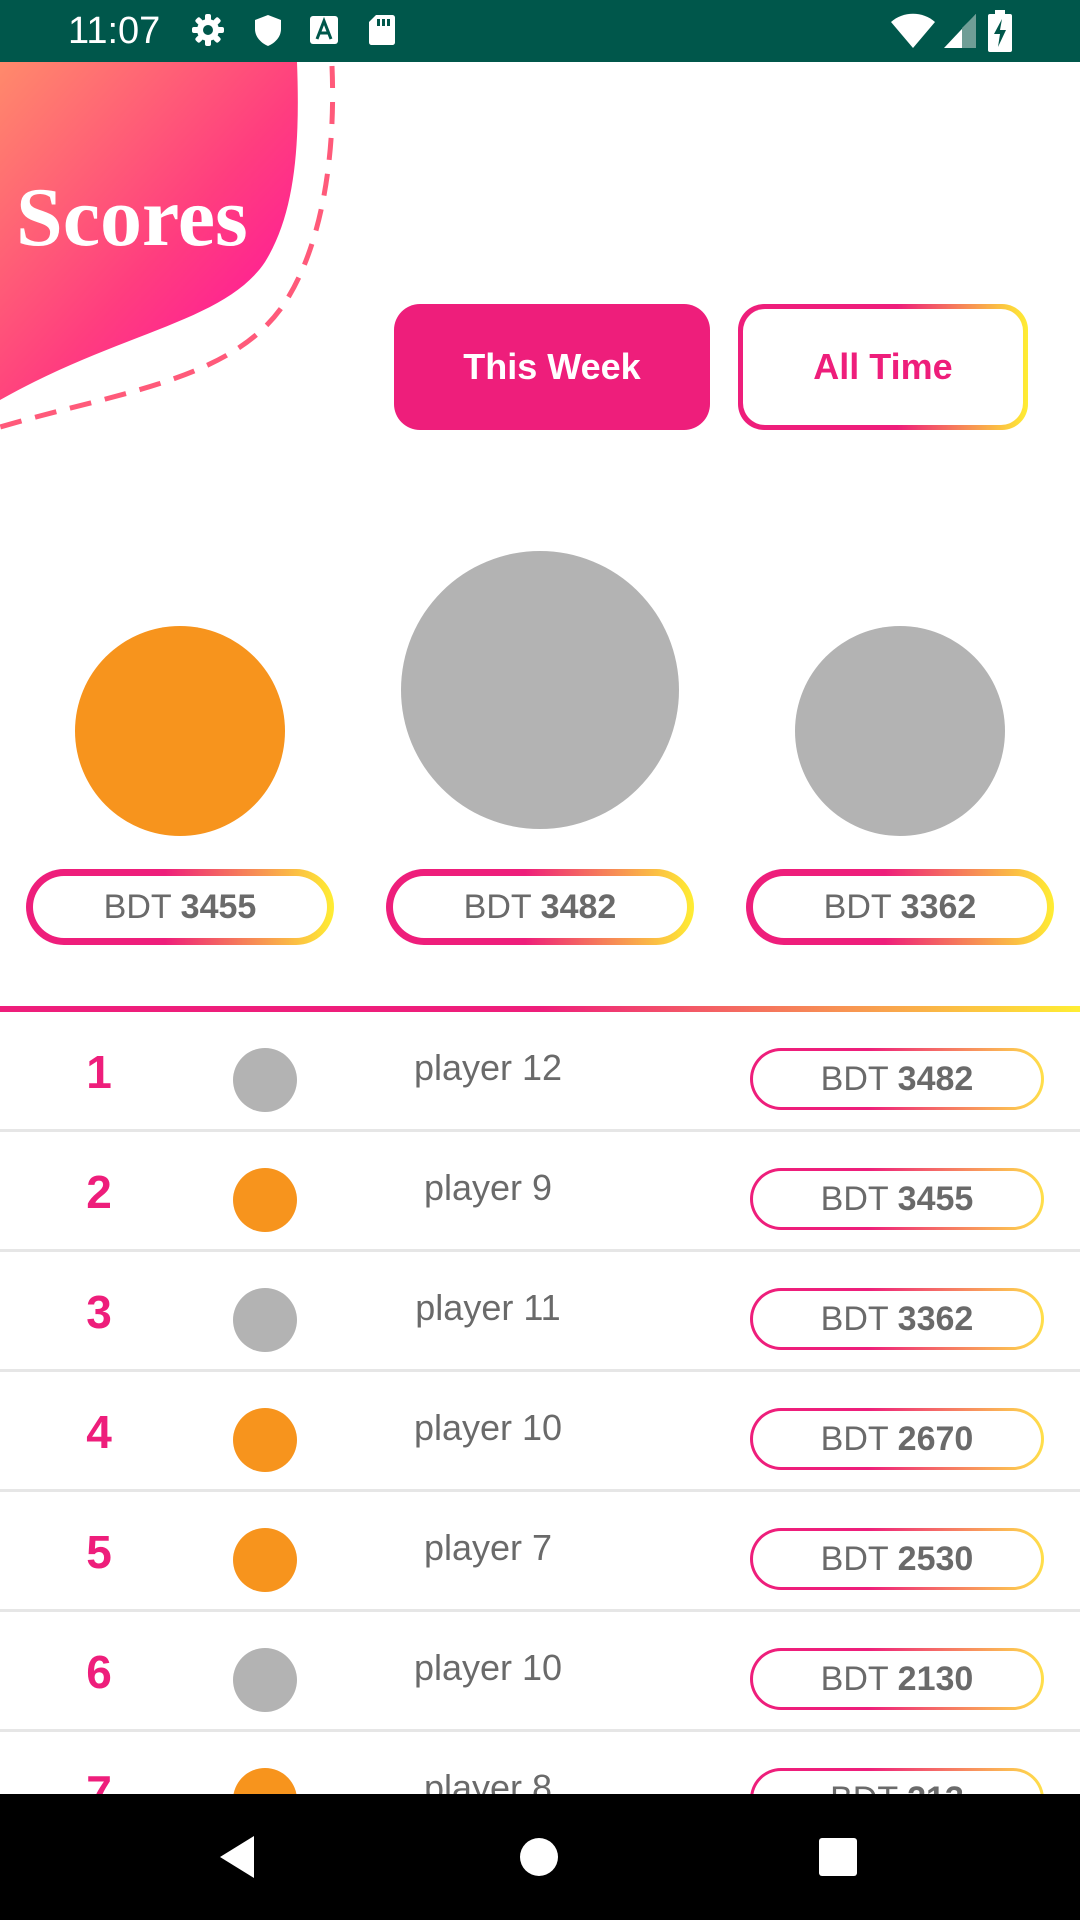 This screenshot has width=1080, height=1920. Describe the element at coordinates (99, 1072) in the screenshot. I see `rank-number: 1` at that location.